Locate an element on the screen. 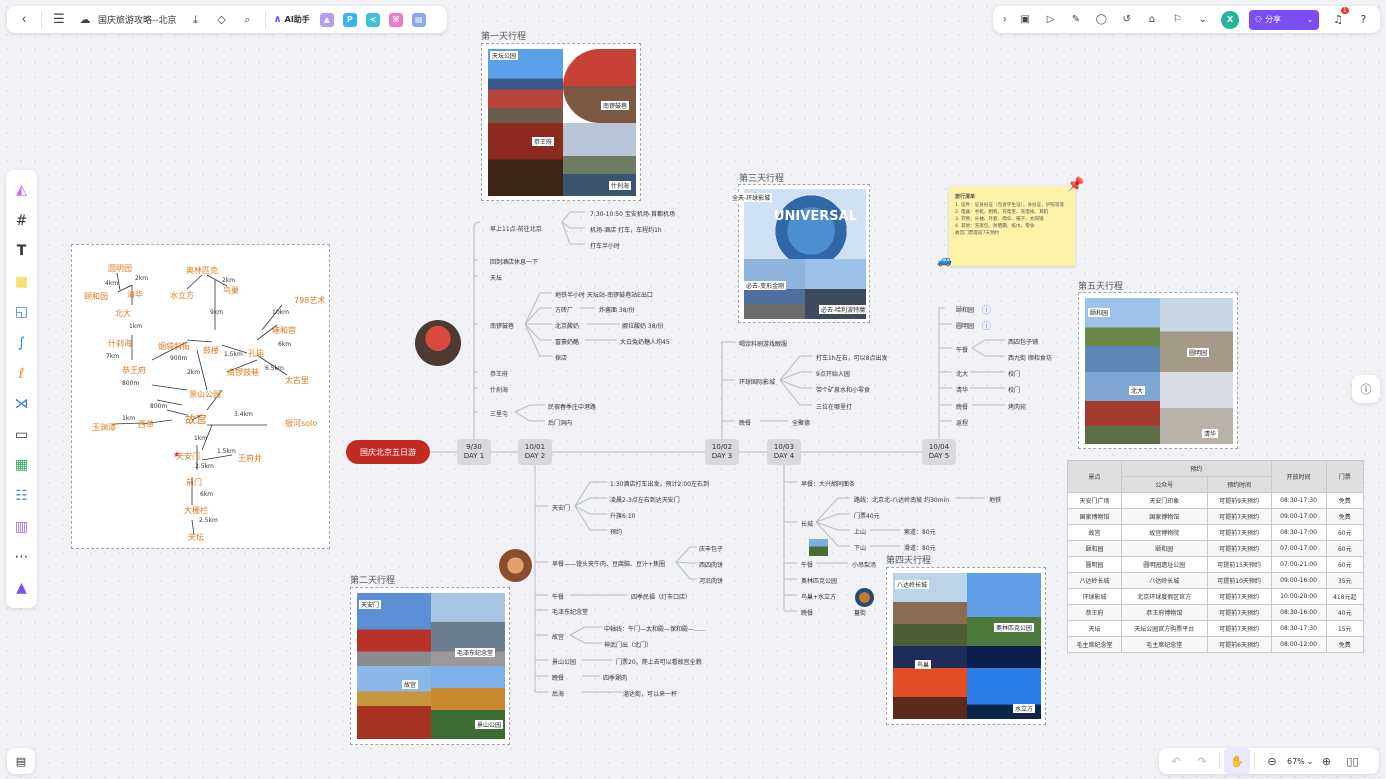 This screenshot has width=1386, height=779. pen-icon: ∫ is located at coordinates (22, 343).